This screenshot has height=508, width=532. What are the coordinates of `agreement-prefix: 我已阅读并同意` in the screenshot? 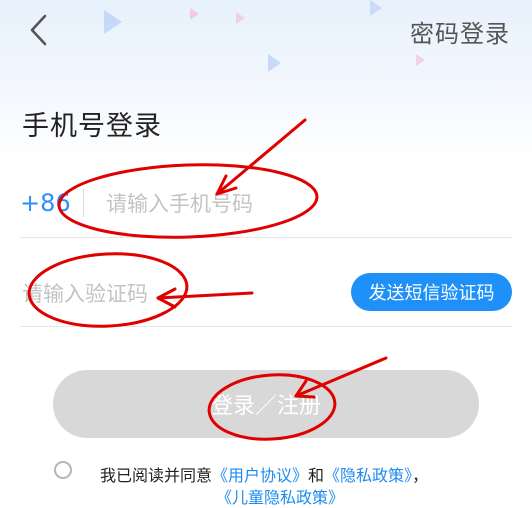 It's located at (156, 475).